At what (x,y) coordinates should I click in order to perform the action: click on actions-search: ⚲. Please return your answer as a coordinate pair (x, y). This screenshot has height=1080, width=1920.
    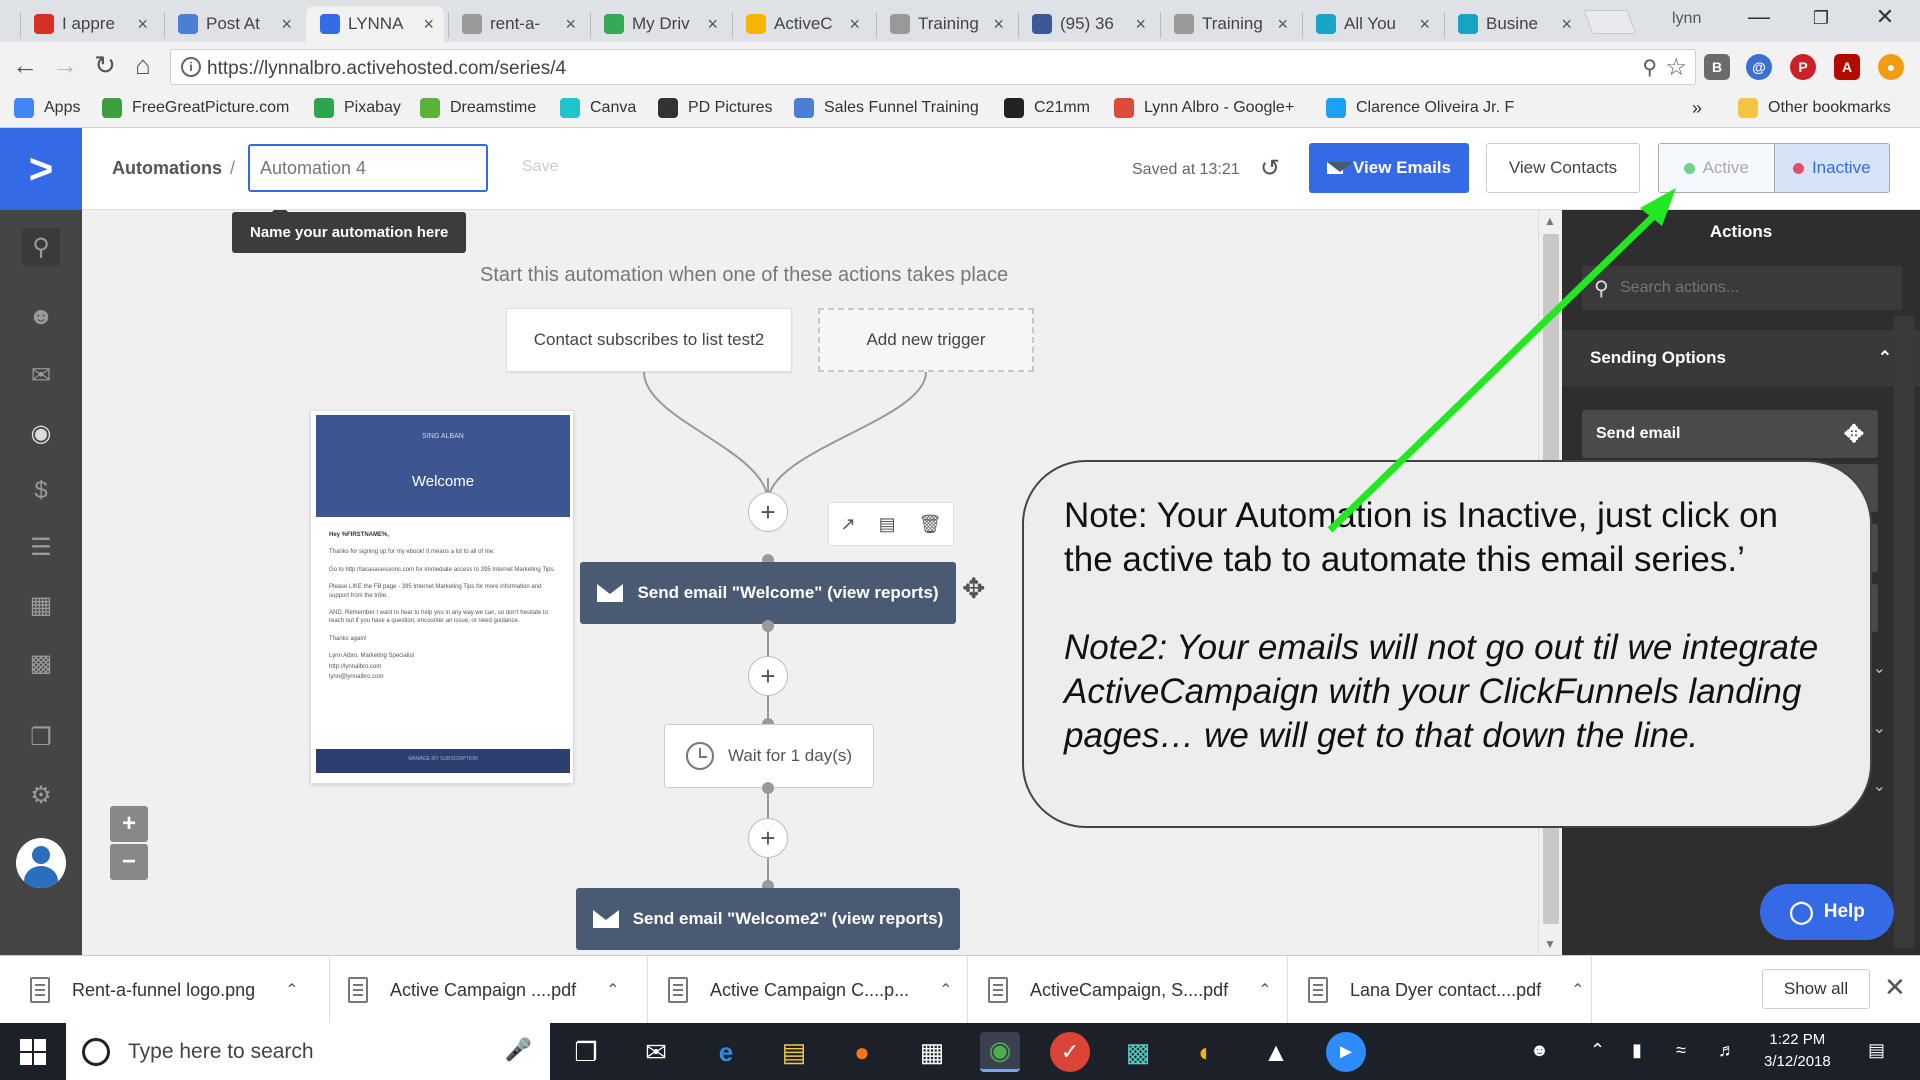
    Looking at the image, I should click on (1742, 288).